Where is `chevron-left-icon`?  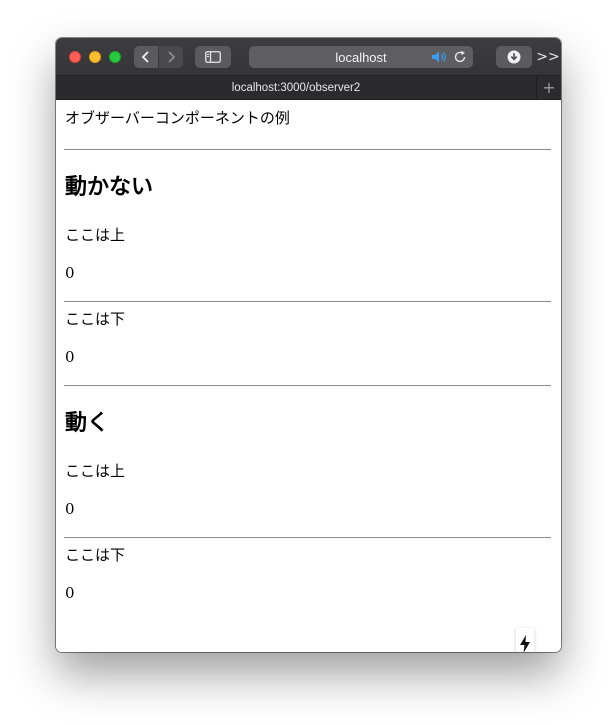 chevron-left-icon is located at coordinates (145, 57).